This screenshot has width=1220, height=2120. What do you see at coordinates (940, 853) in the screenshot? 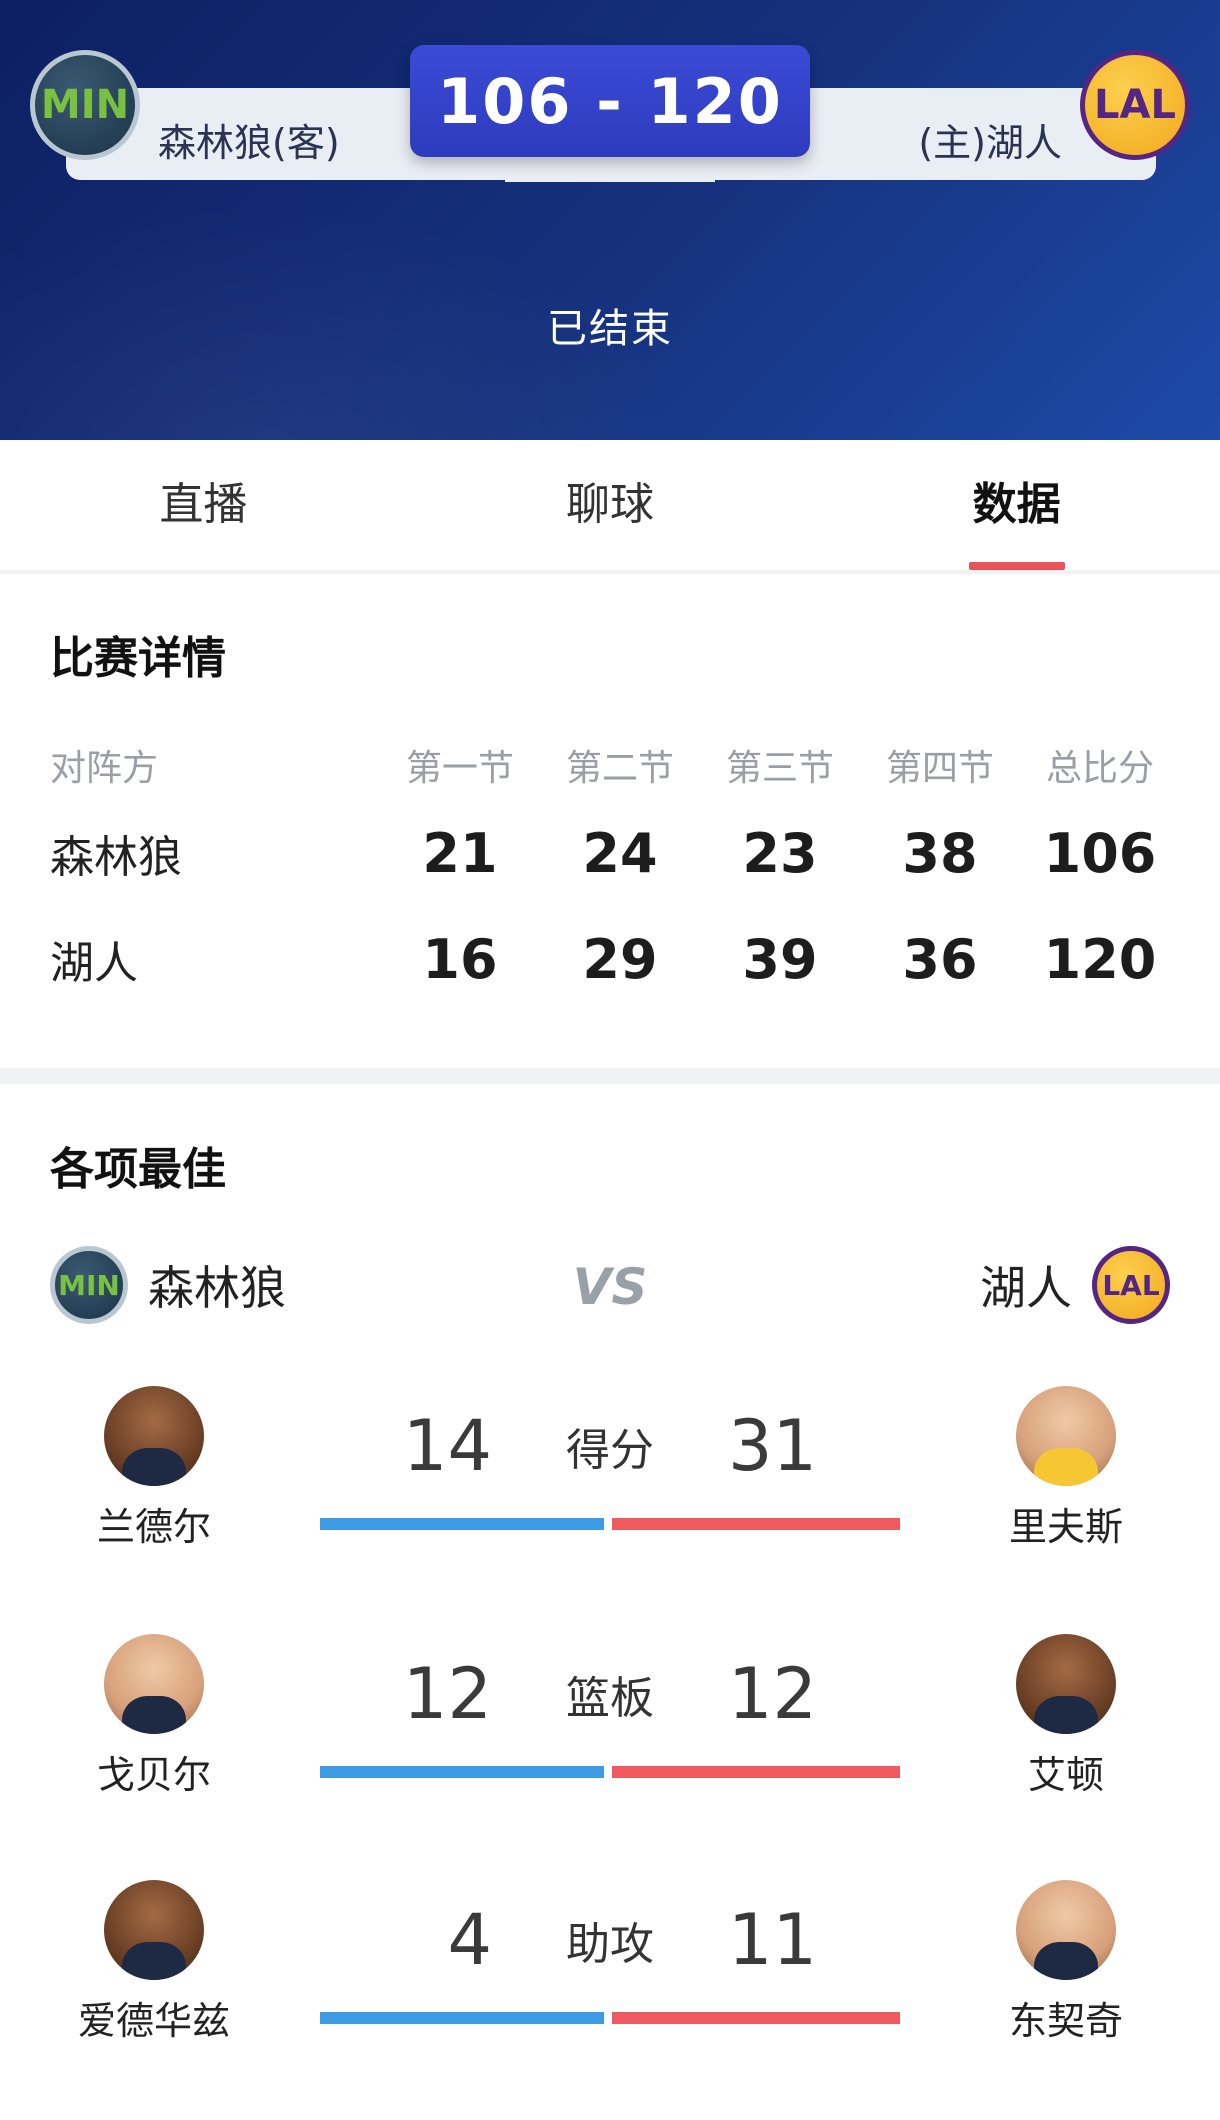
I see `quarter-score: 38` at bounding box center [940, 853].